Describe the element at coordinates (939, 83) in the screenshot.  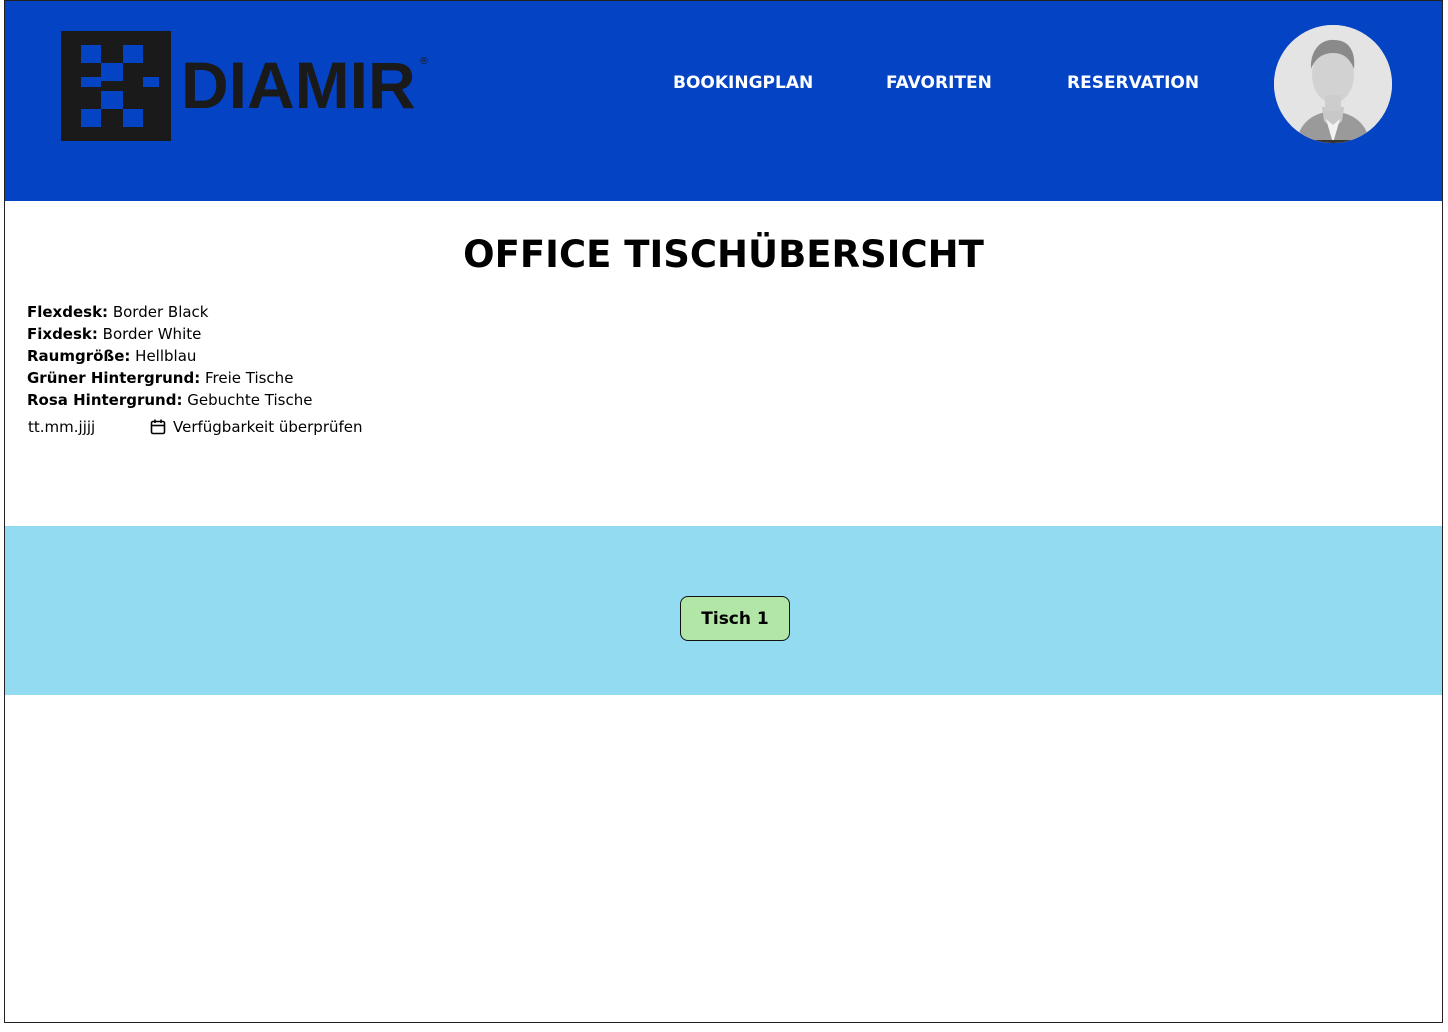
I see `nav-favoriten: FAVORITEN` at that location.